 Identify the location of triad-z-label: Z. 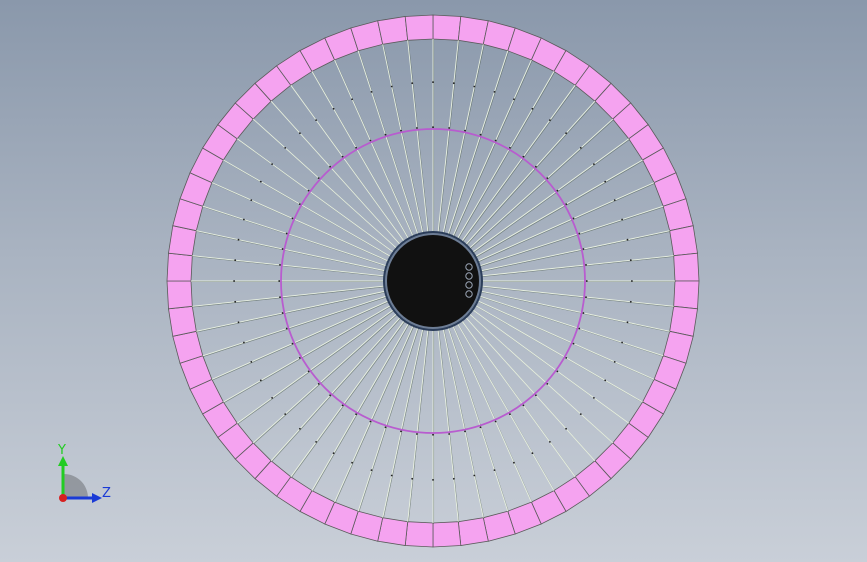
(106, 493).